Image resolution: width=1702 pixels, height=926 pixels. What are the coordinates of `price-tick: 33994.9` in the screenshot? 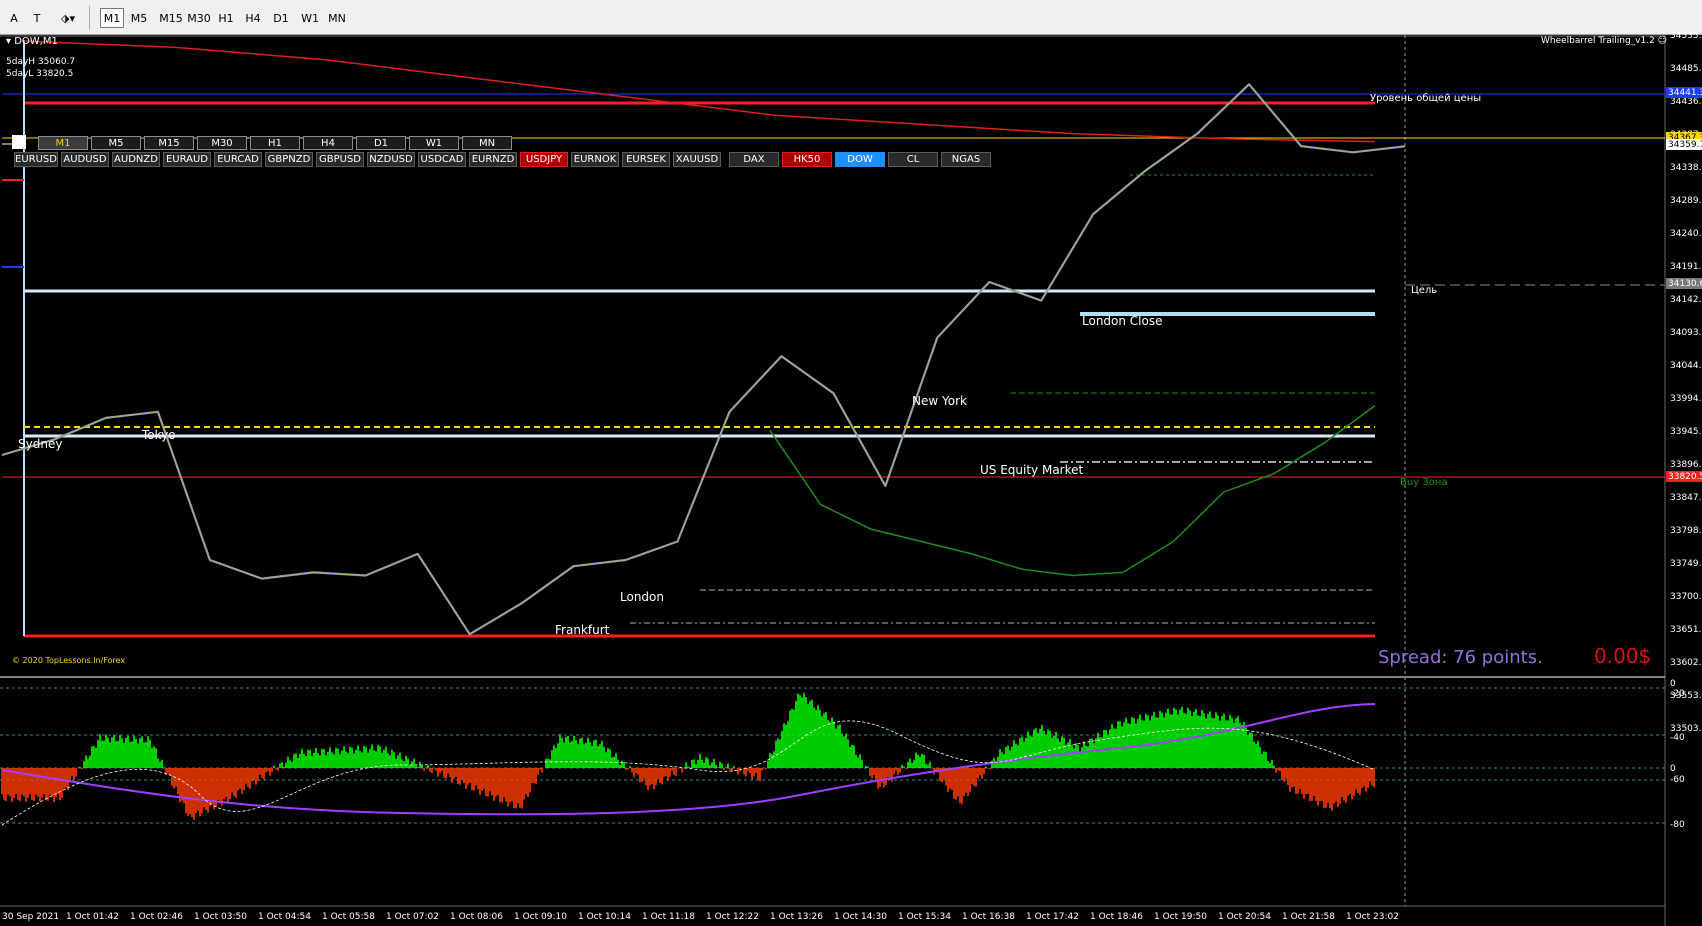 It's located at (1686, 399).